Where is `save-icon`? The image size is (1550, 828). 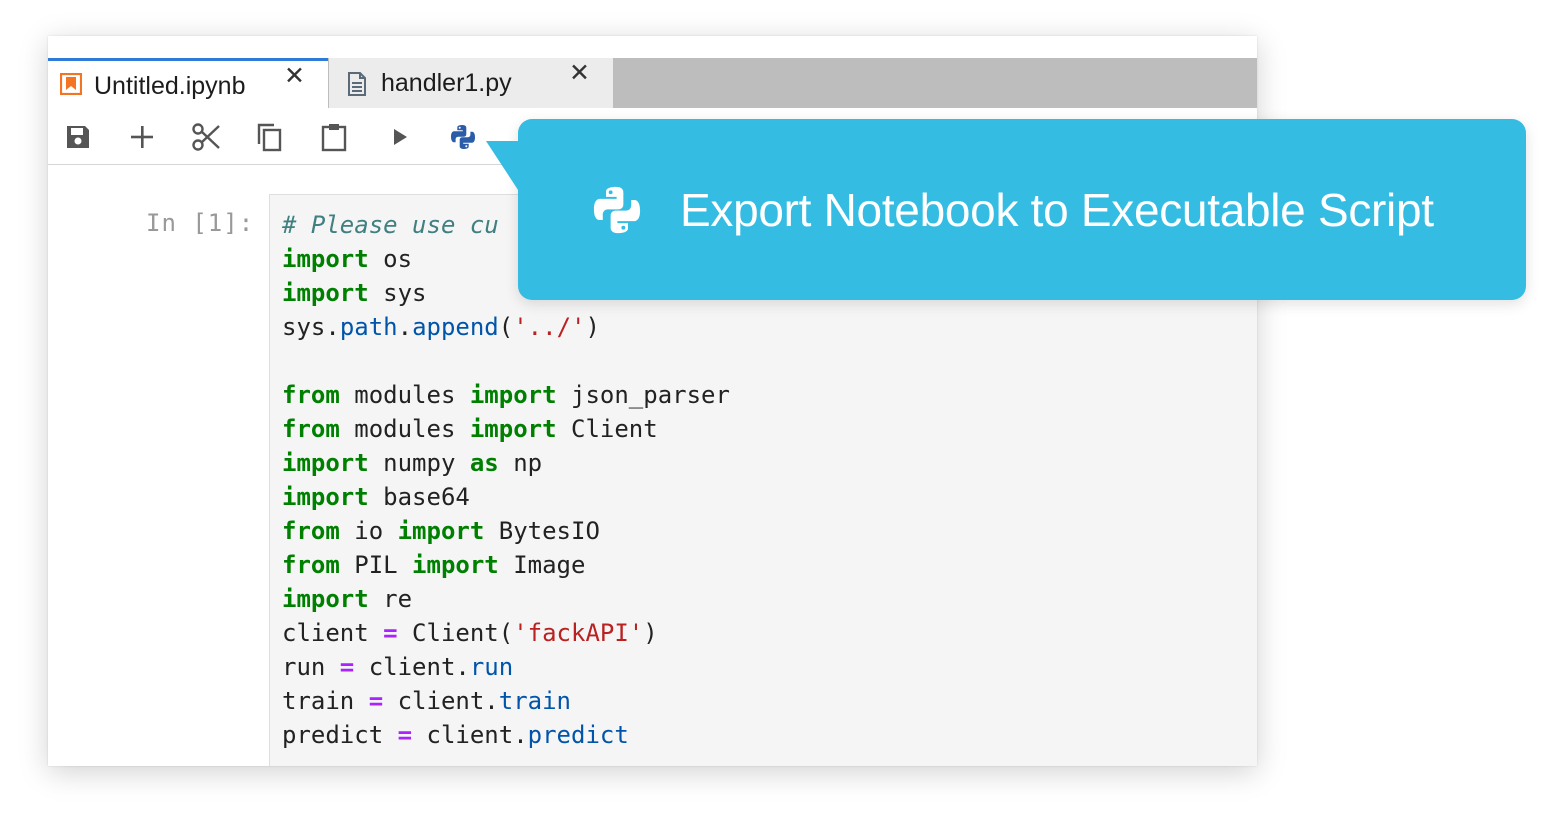
save-icon is located at coordinates (78, 137).